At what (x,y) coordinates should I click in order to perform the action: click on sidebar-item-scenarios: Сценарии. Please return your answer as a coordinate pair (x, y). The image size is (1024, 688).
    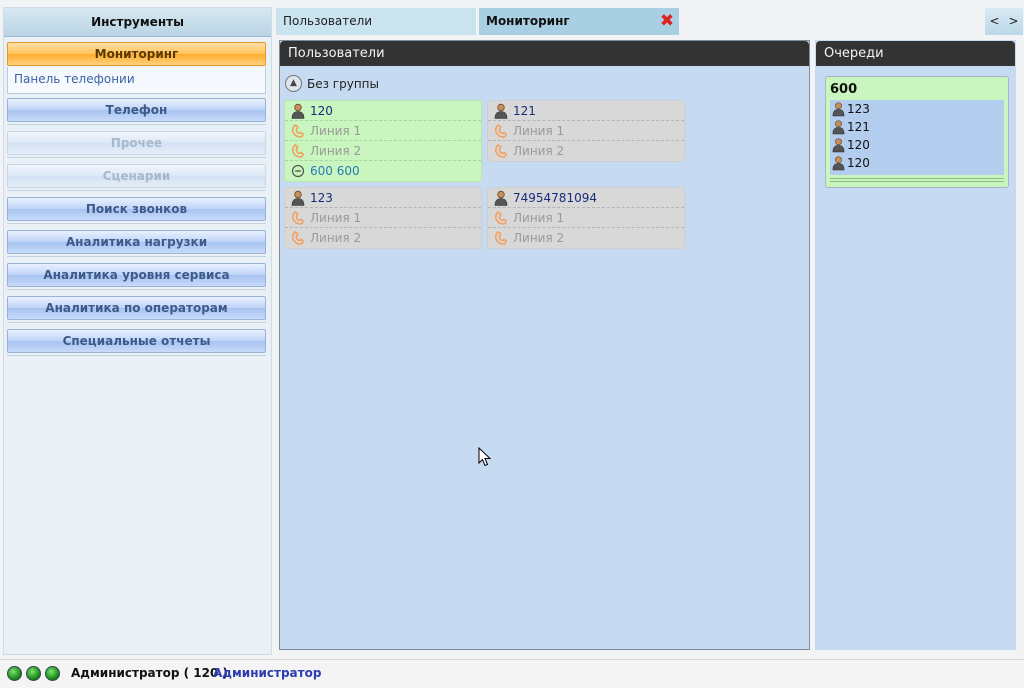
    Looking at the image, I should click on (136, 177).